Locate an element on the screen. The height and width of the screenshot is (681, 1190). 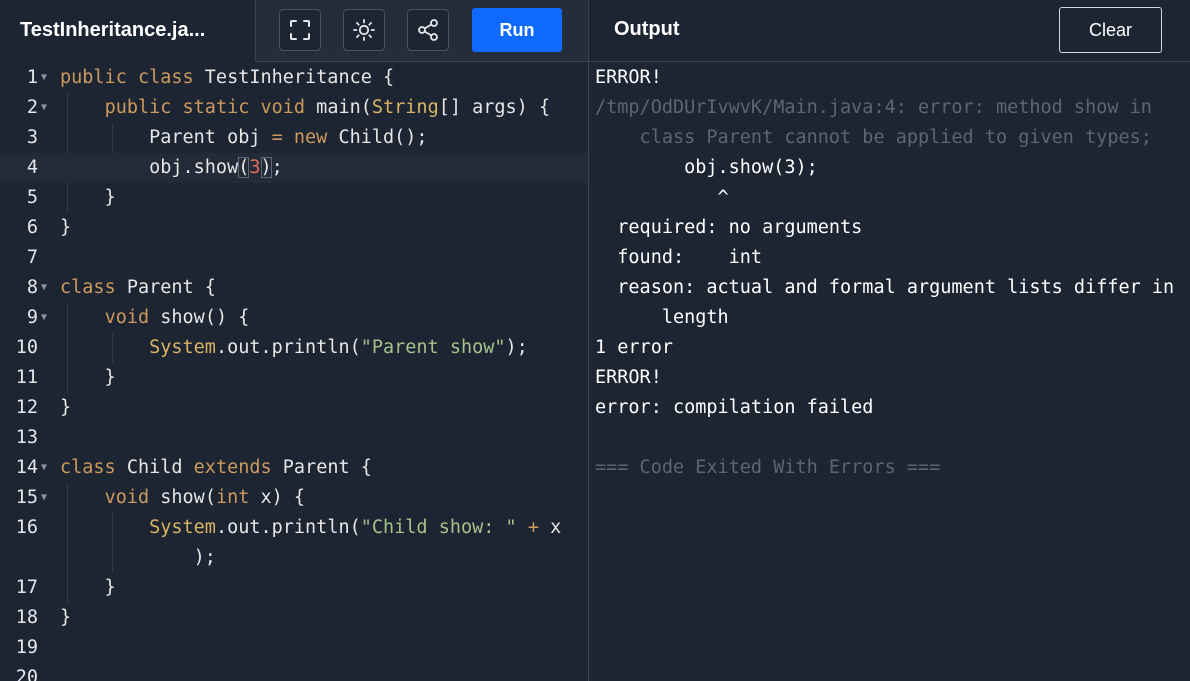
code-text: class Parent { is located at coordinates (138, 288).